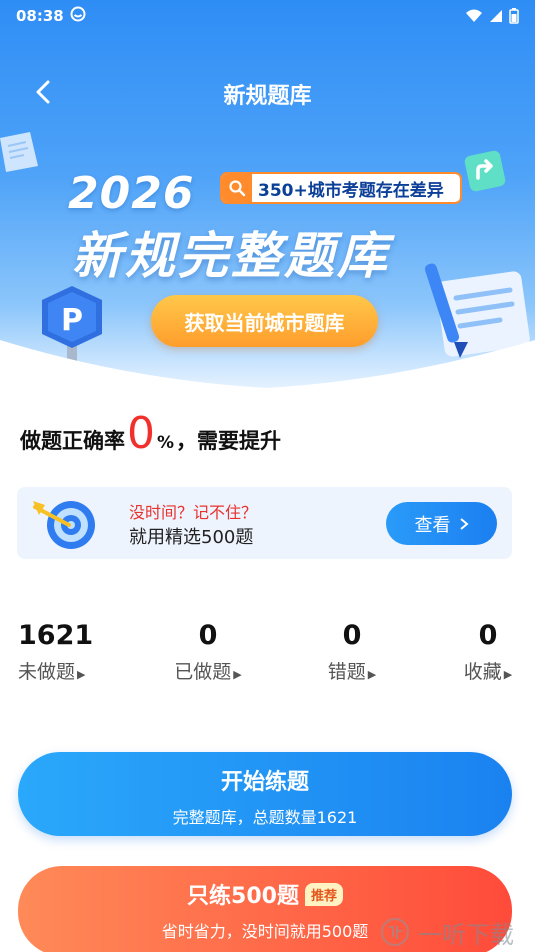  What do you see at coordinates (267, 655) in the screenshot?
I see `stats-row: 1621 未做题 ▶ 0 已做题 ▶ 0 错题 ▶ 0 收藏 ▶` at bounding box center [267, 655].